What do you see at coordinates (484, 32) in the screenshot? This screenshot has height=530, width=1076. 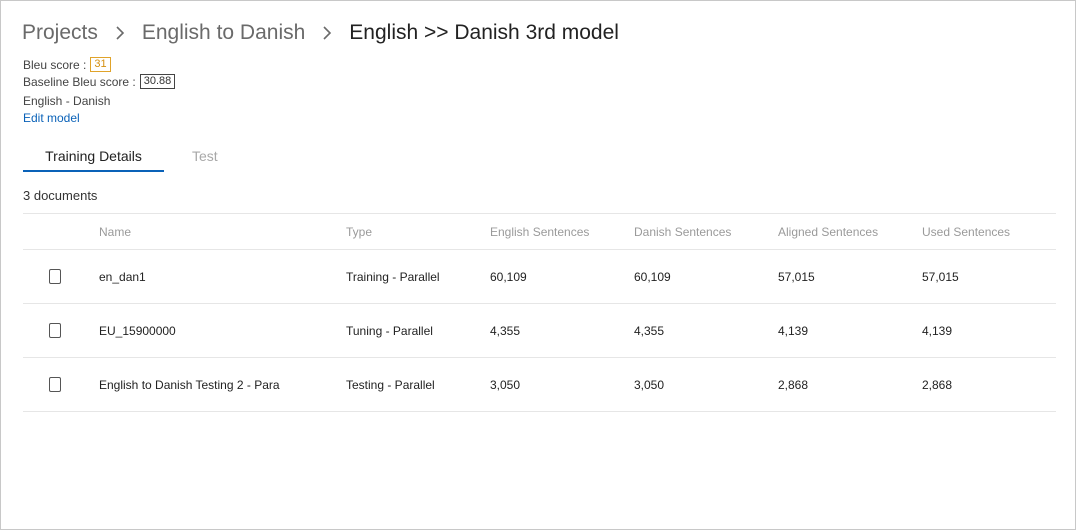 I see `page-title: English >> Danish 3rd model` at bounding box center [484, 32].